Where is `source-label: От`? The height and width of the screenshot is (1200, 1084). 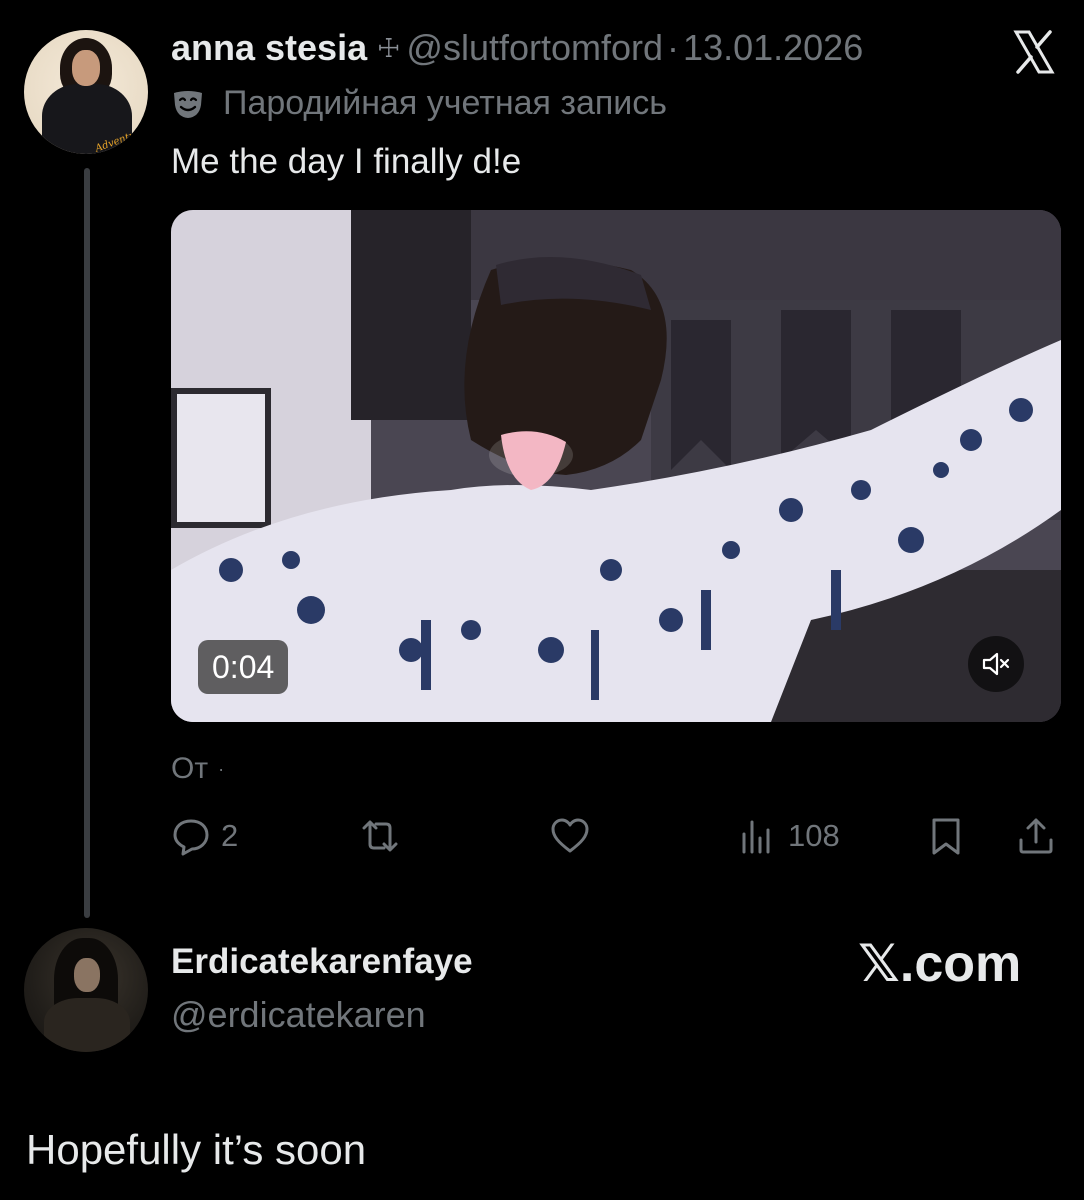
source-label: От is located at coordinates (190, 768).